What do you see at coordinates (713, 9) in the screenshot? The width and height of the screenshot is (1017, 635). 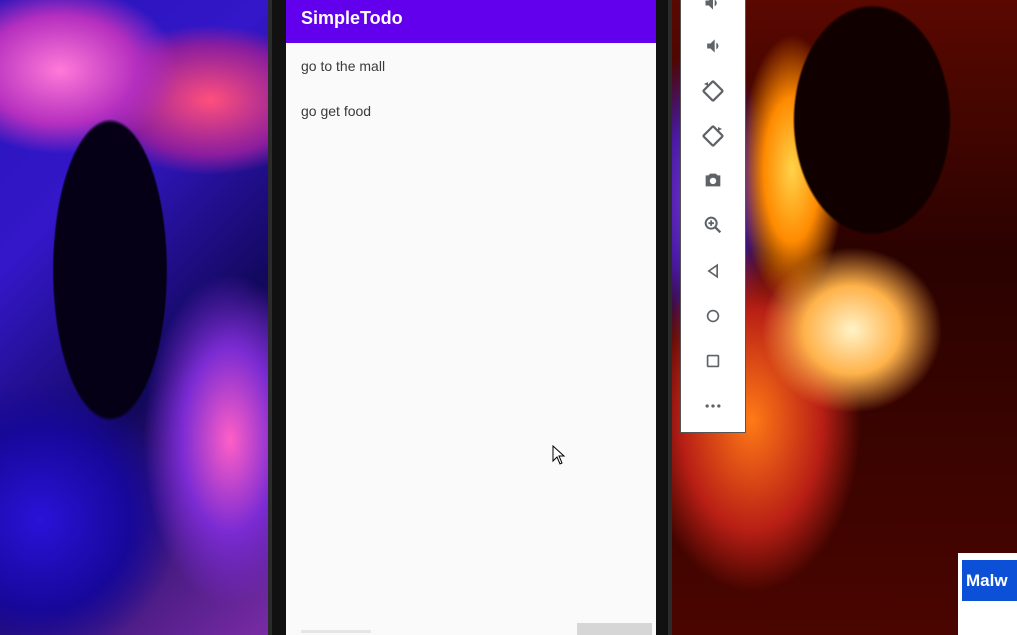 I see `volume-up-icon` at bounding box center [713, 9].